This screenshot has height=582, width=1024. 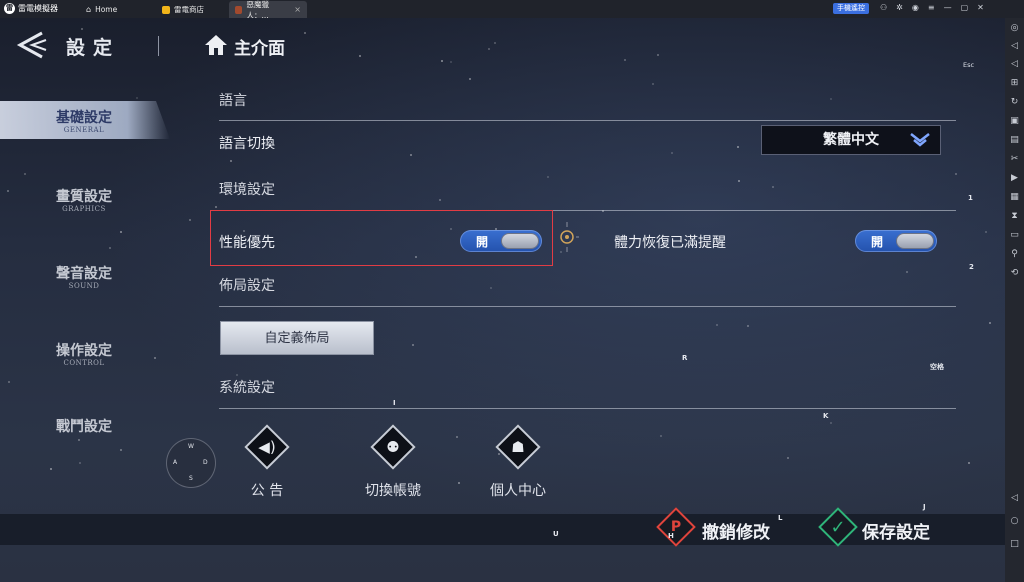 I want to click on category-sublabel: CONTROL, so click(x=84, y=363).